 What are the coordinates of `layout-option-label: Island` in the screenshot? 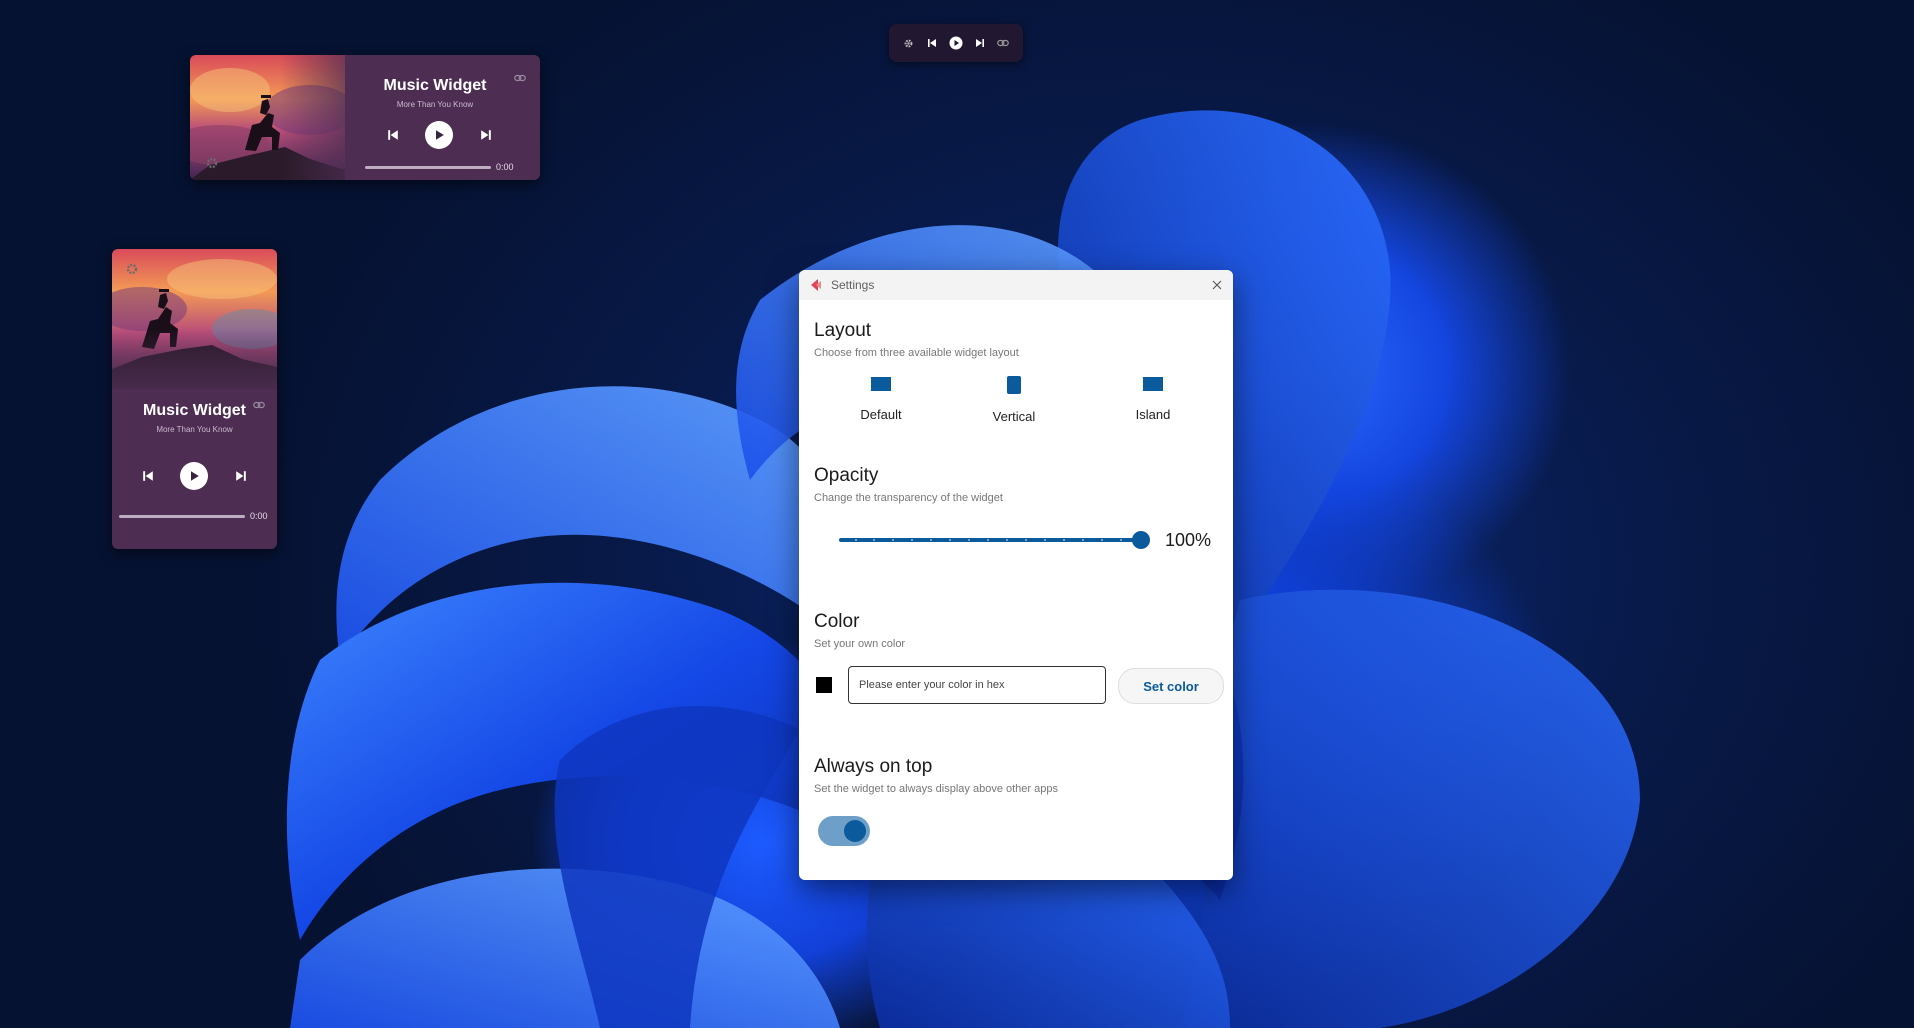 It's located at (1153, 414).